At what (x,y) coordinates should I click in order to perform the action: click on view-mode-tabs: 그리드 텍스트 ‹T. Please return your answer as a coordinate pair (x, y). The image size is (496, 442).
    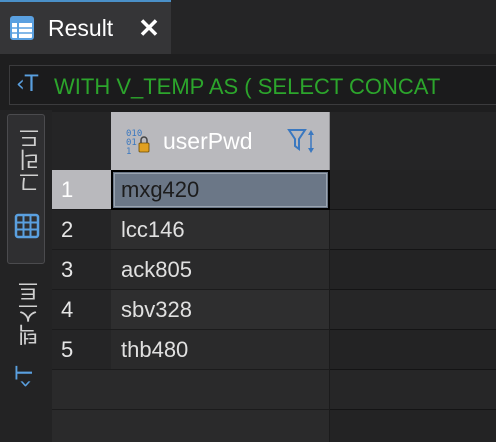
    Looking at the image, I should click on (26, 276).